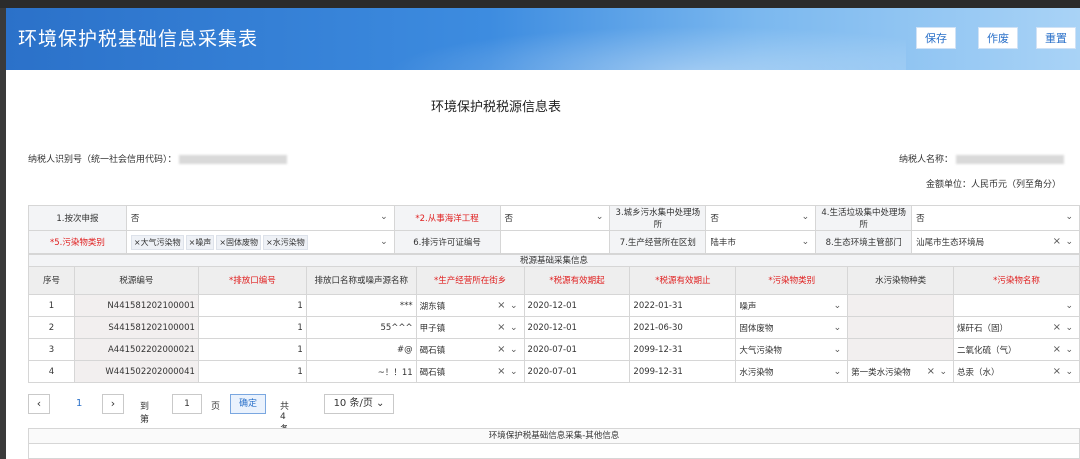  Describe the element at coordinates (1016, 349) in the screenshot. I see `pollutant-name-select: 二氧化硫（气） × ⌄` at that location.